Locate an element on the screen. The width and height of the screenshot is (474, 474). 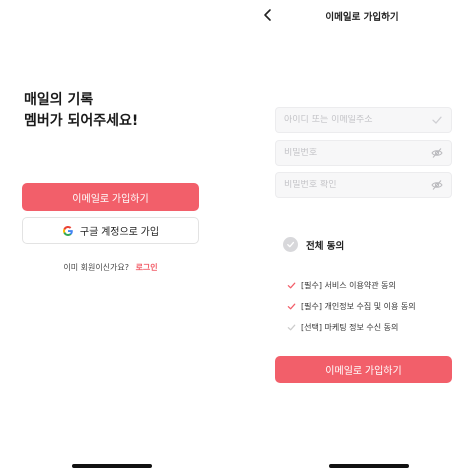
top-bar: 이메일로 가입하기 is located at coordinates (355, 15).